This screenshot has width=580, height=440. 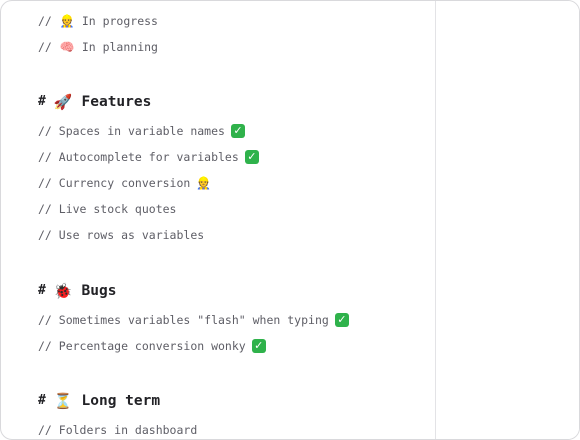 What do you see at coordinates (77, 291) in the screenshot?
I see `section-heading-bugs: # 🐞 Bugs` at bounding box center [77, 291].